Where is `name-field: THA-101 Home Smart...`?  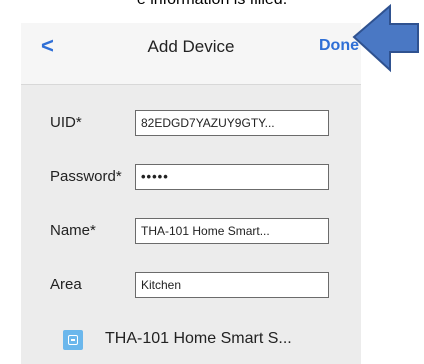
name-field: THA-101 Home Smart... is located at coordinates (232, 231).